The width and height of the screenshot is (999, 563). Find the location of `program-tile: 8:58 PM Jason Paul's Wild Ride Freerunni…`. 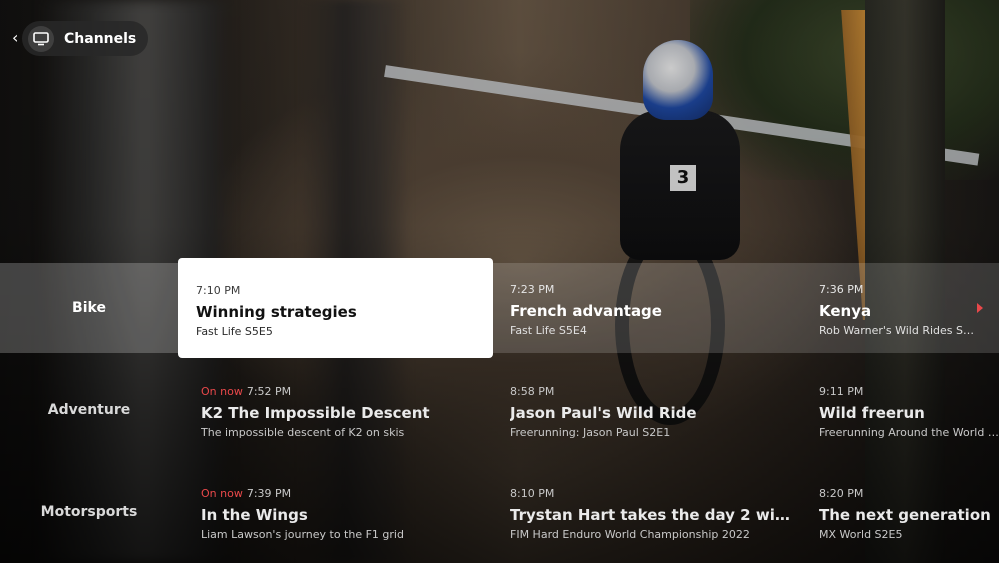

program-tile: 8:58 PM Jason Paul's Wild Ride Freerunni… is located at coordinates (655, 410).